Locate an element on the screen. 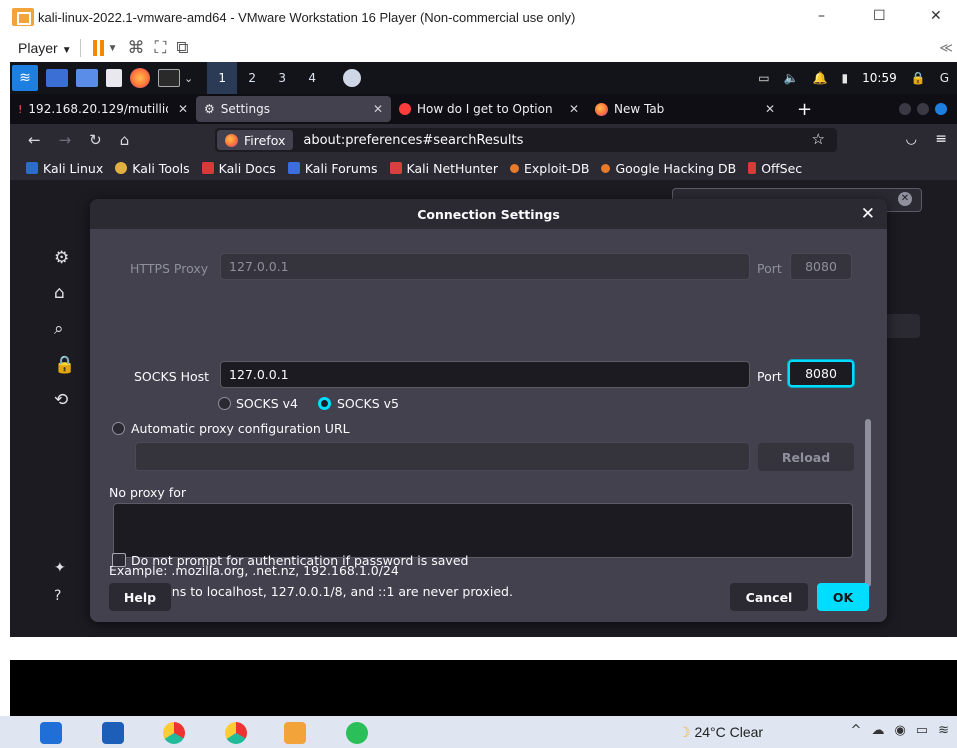 Image resolution: width=957 pixels, height=748 pixels. maximize-icon is located at coordinates (923, 109).